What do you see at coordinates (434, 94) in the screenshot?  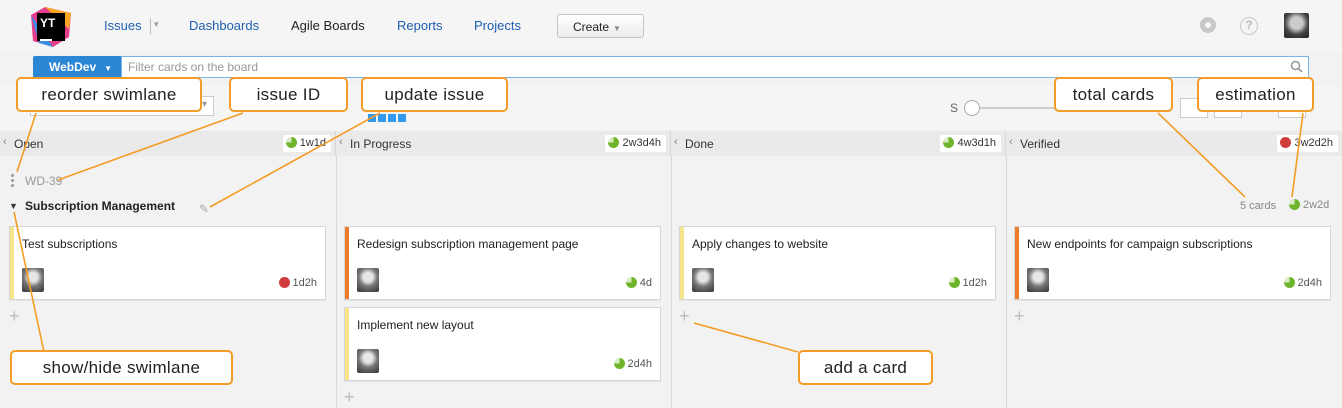 I see `callout-update-issue: update issue` at bounding box center [434, 94].